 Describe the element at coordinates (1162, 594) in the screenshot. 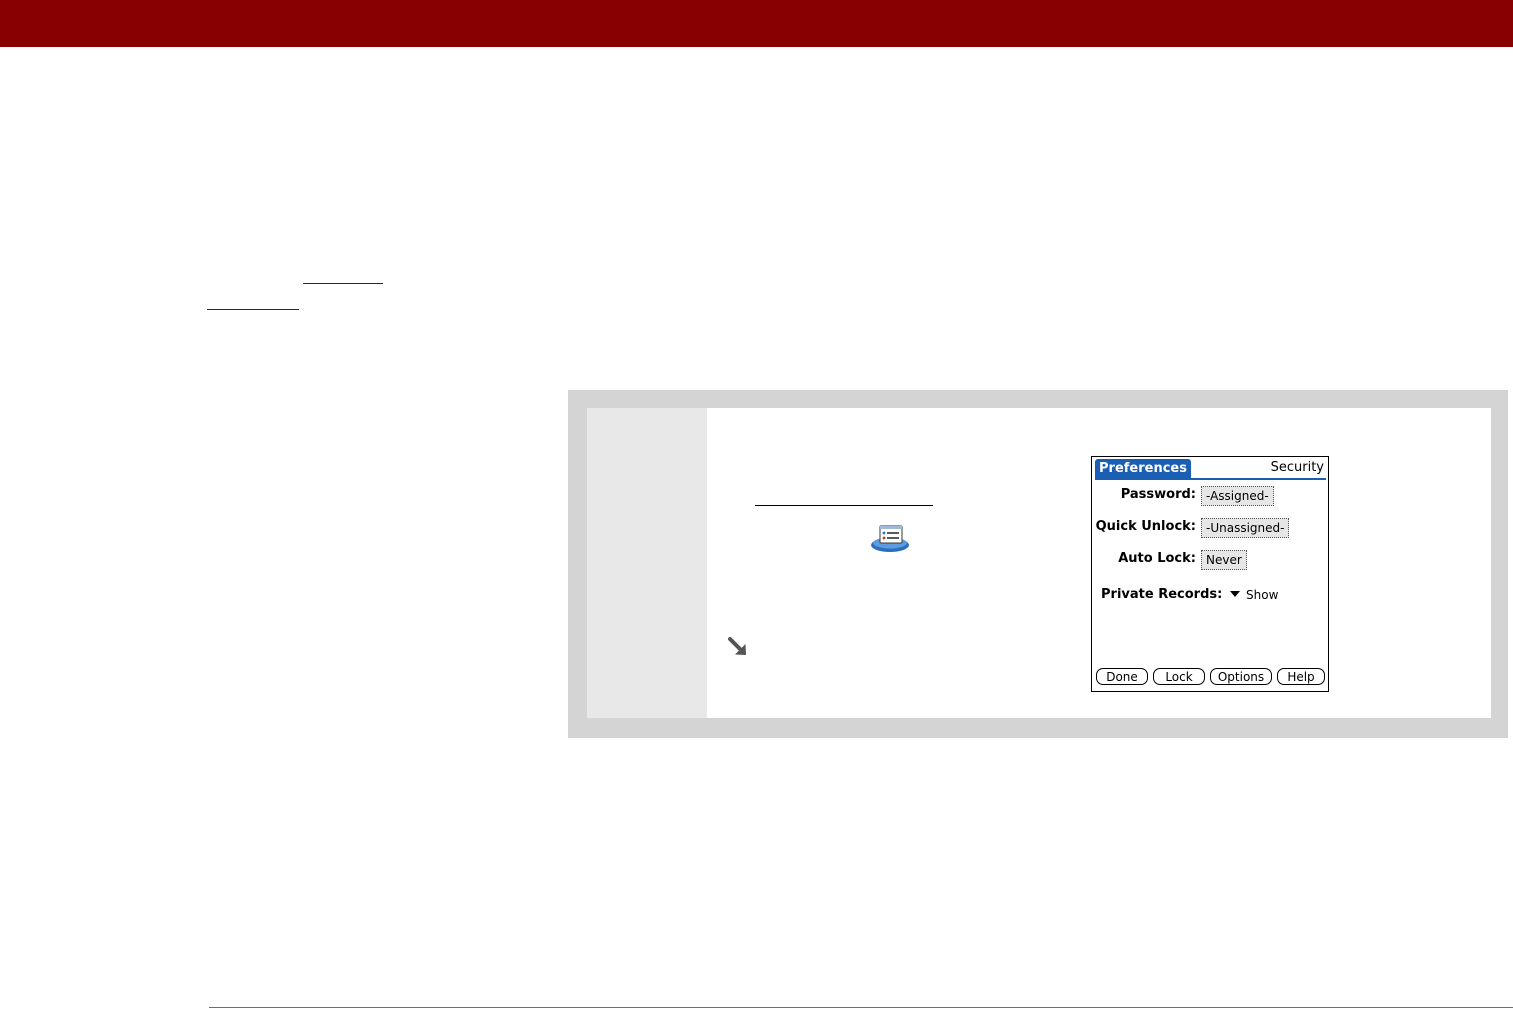

I see `private-records-label: Private Records:` at that location.